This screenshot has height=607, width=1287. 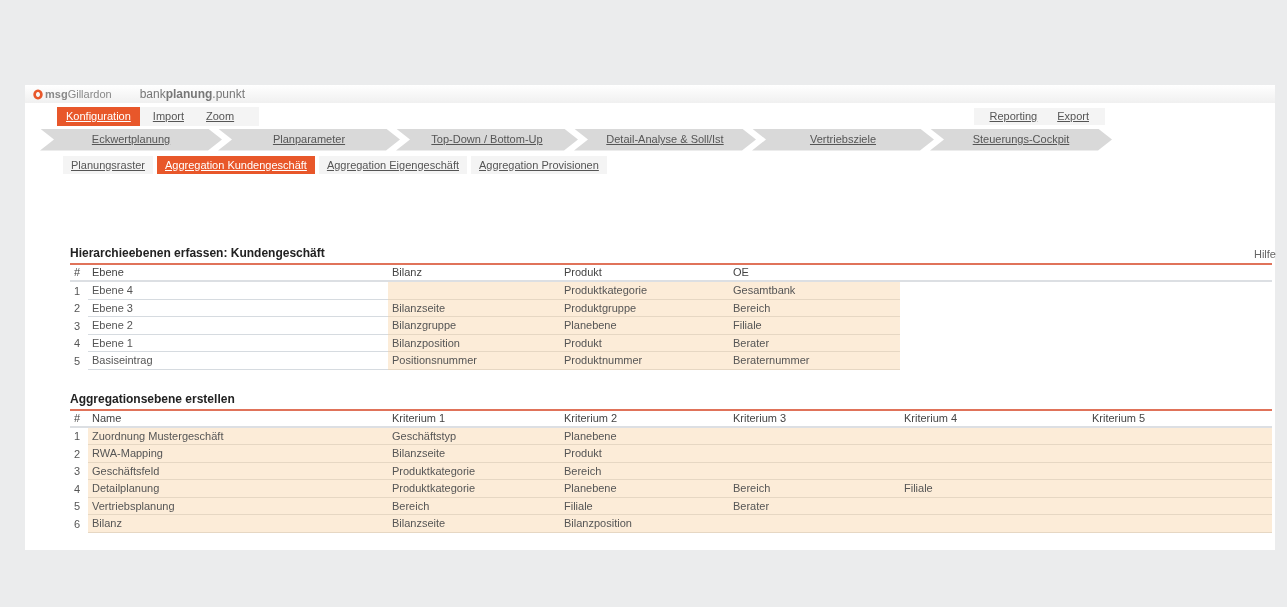 I want to click on process-step: Vertriebsziele, so click(x=843, y=139).